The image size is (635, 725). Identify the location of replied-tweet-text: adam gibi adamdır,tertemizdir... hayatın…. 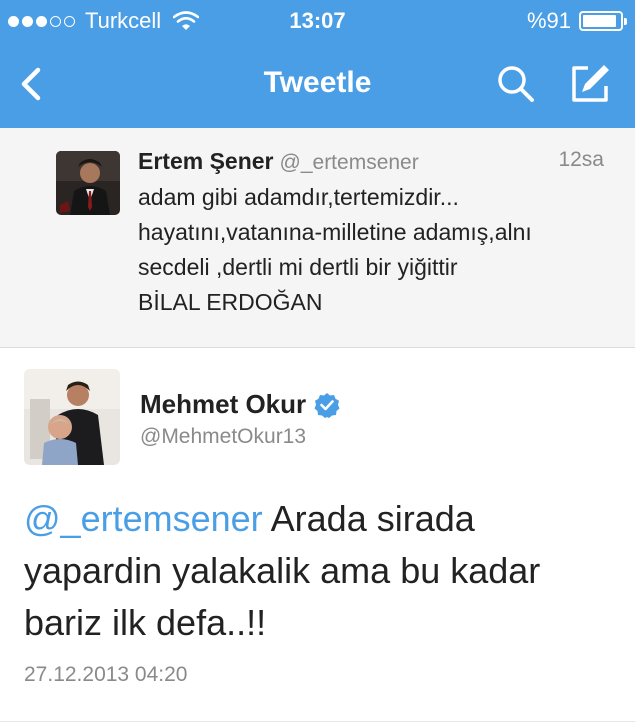
(378, 250).